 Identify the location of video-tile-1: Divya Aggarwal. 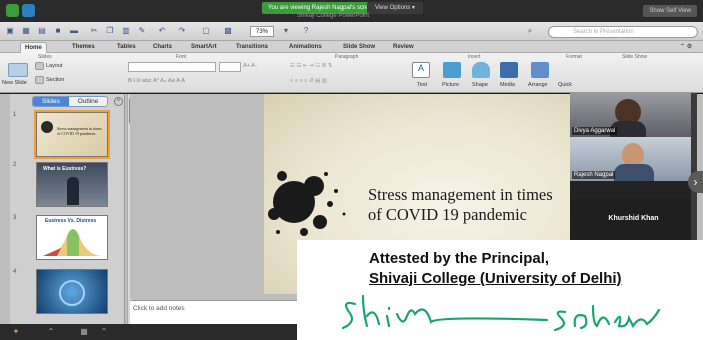
(633, 115).